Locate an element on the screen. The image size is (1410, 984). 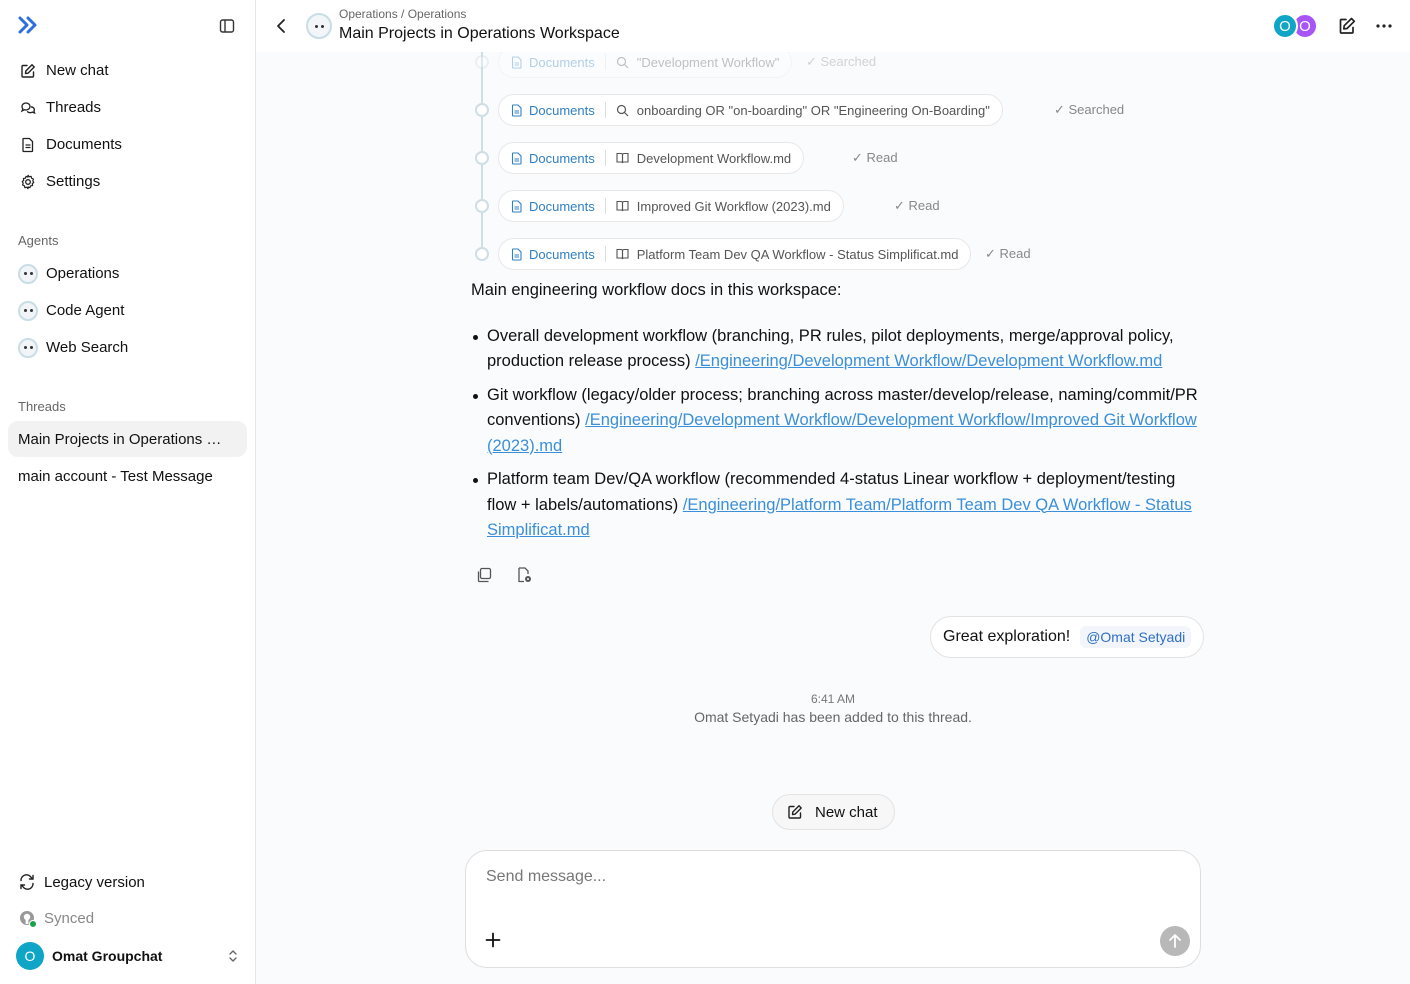
switch-arrows-icon is located at coordinates (27, 882).